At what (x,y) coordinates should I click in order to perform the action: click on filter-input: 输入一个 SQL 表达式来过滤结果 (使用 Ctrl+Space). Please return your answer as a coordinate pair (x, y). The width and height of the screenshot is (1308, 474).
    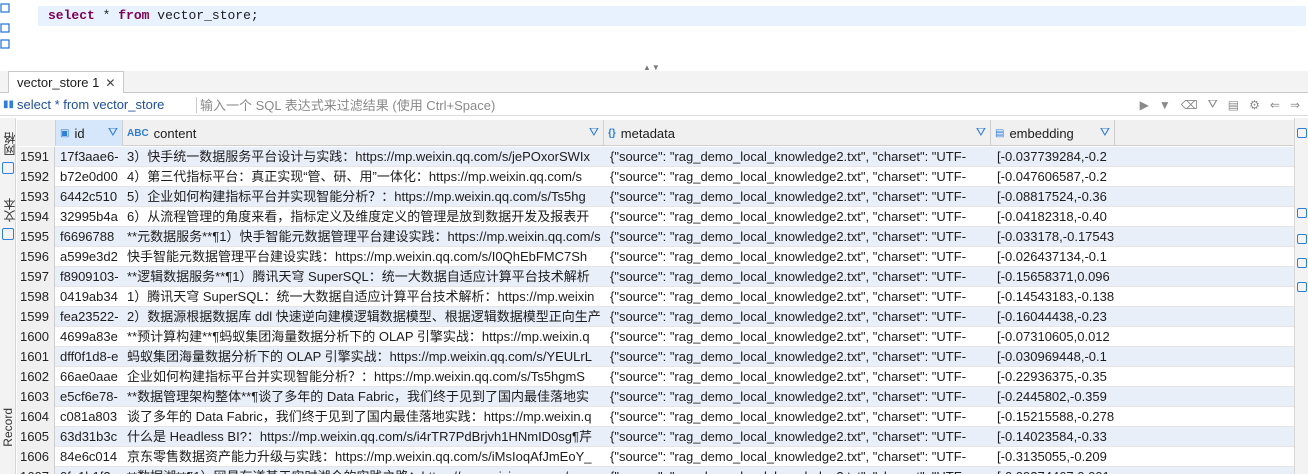
    Looking at the image, I should click on (670, 104).